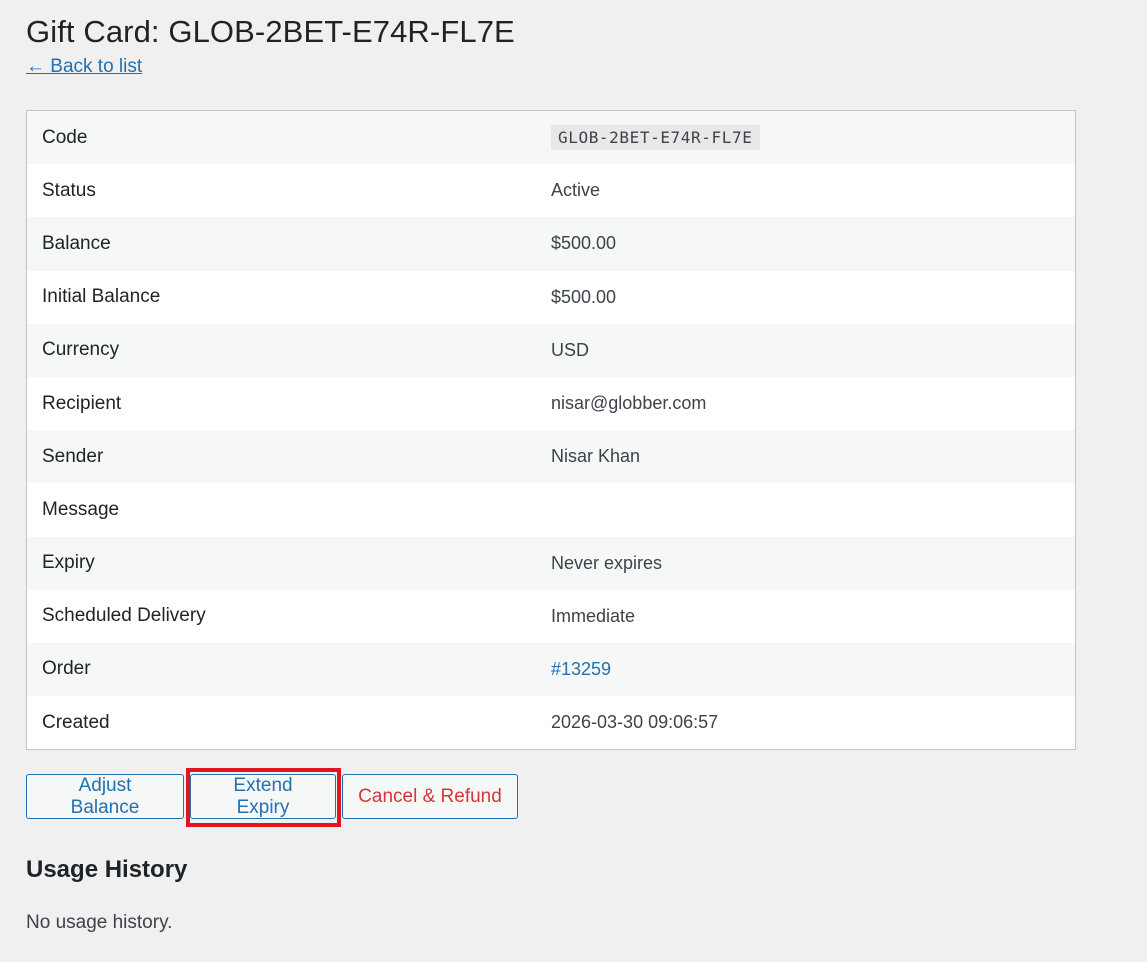 This screenshot has height=962, width=1147. Describe the element at coordinates (101, 297) in the screenshot. I see `row-label: Initial Balance` at that location.